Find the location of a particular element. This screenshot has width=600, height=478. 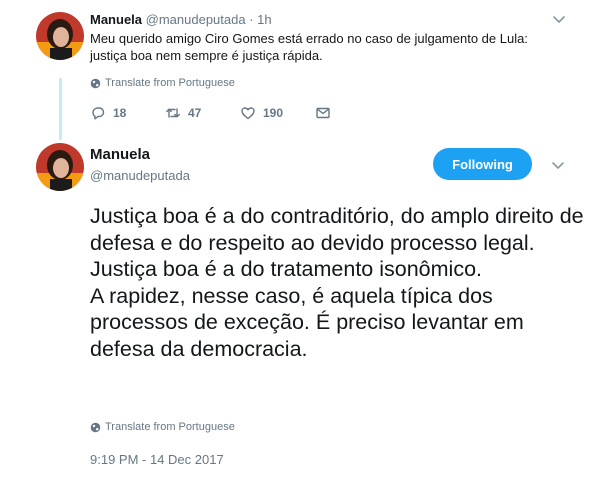

reply-count: 18 is located at coordinates (120, 113).